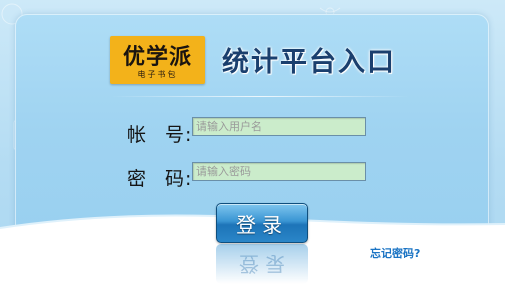 The height and width of the screenshot is (300, 505). Describe the element at coordinates (179, 179) in the screenshot. I see `password-label-char-2: 码:` at that location.